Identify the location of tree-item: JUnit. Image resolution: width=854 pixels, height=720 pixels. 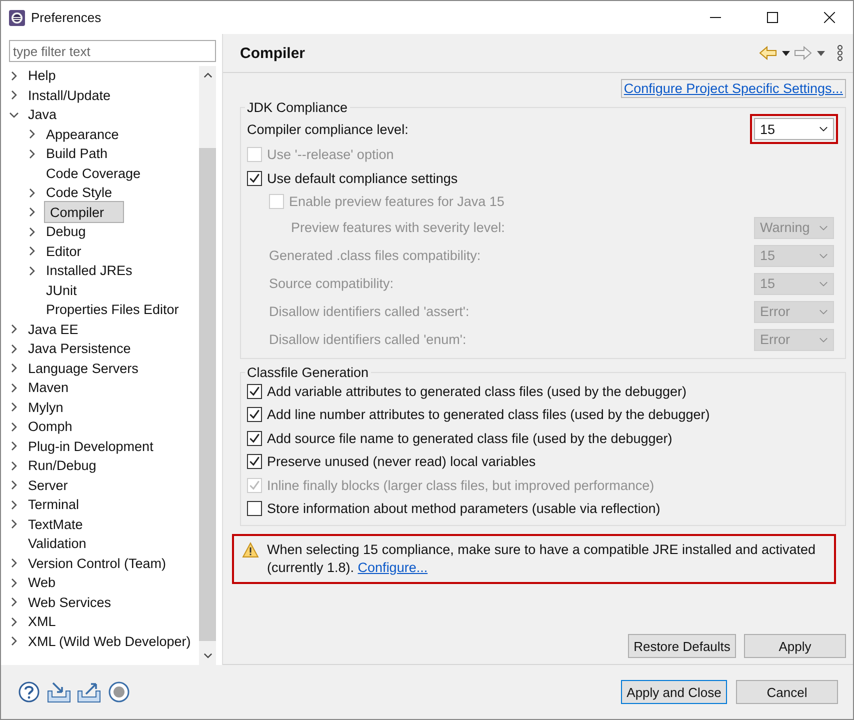
(61, 290).